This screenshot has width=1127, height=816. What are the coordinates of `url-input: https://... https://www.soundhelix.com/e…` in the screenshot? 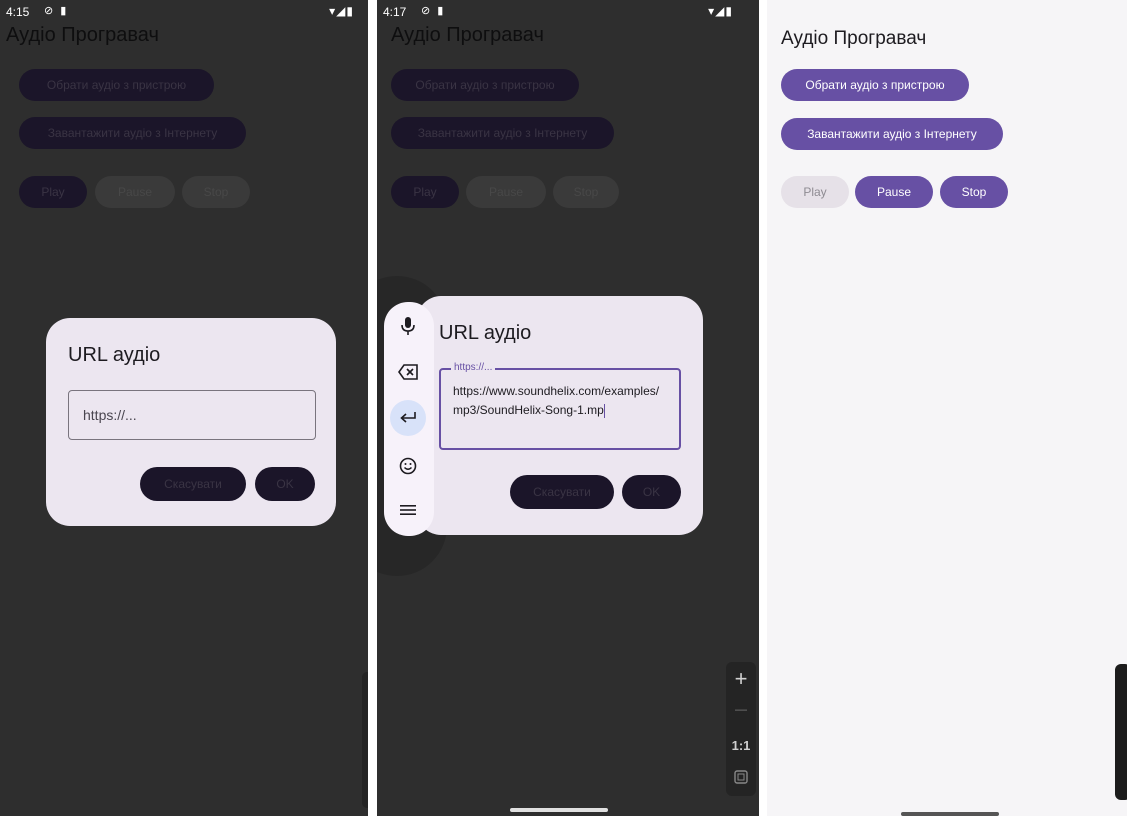 It's located at (560, 406).